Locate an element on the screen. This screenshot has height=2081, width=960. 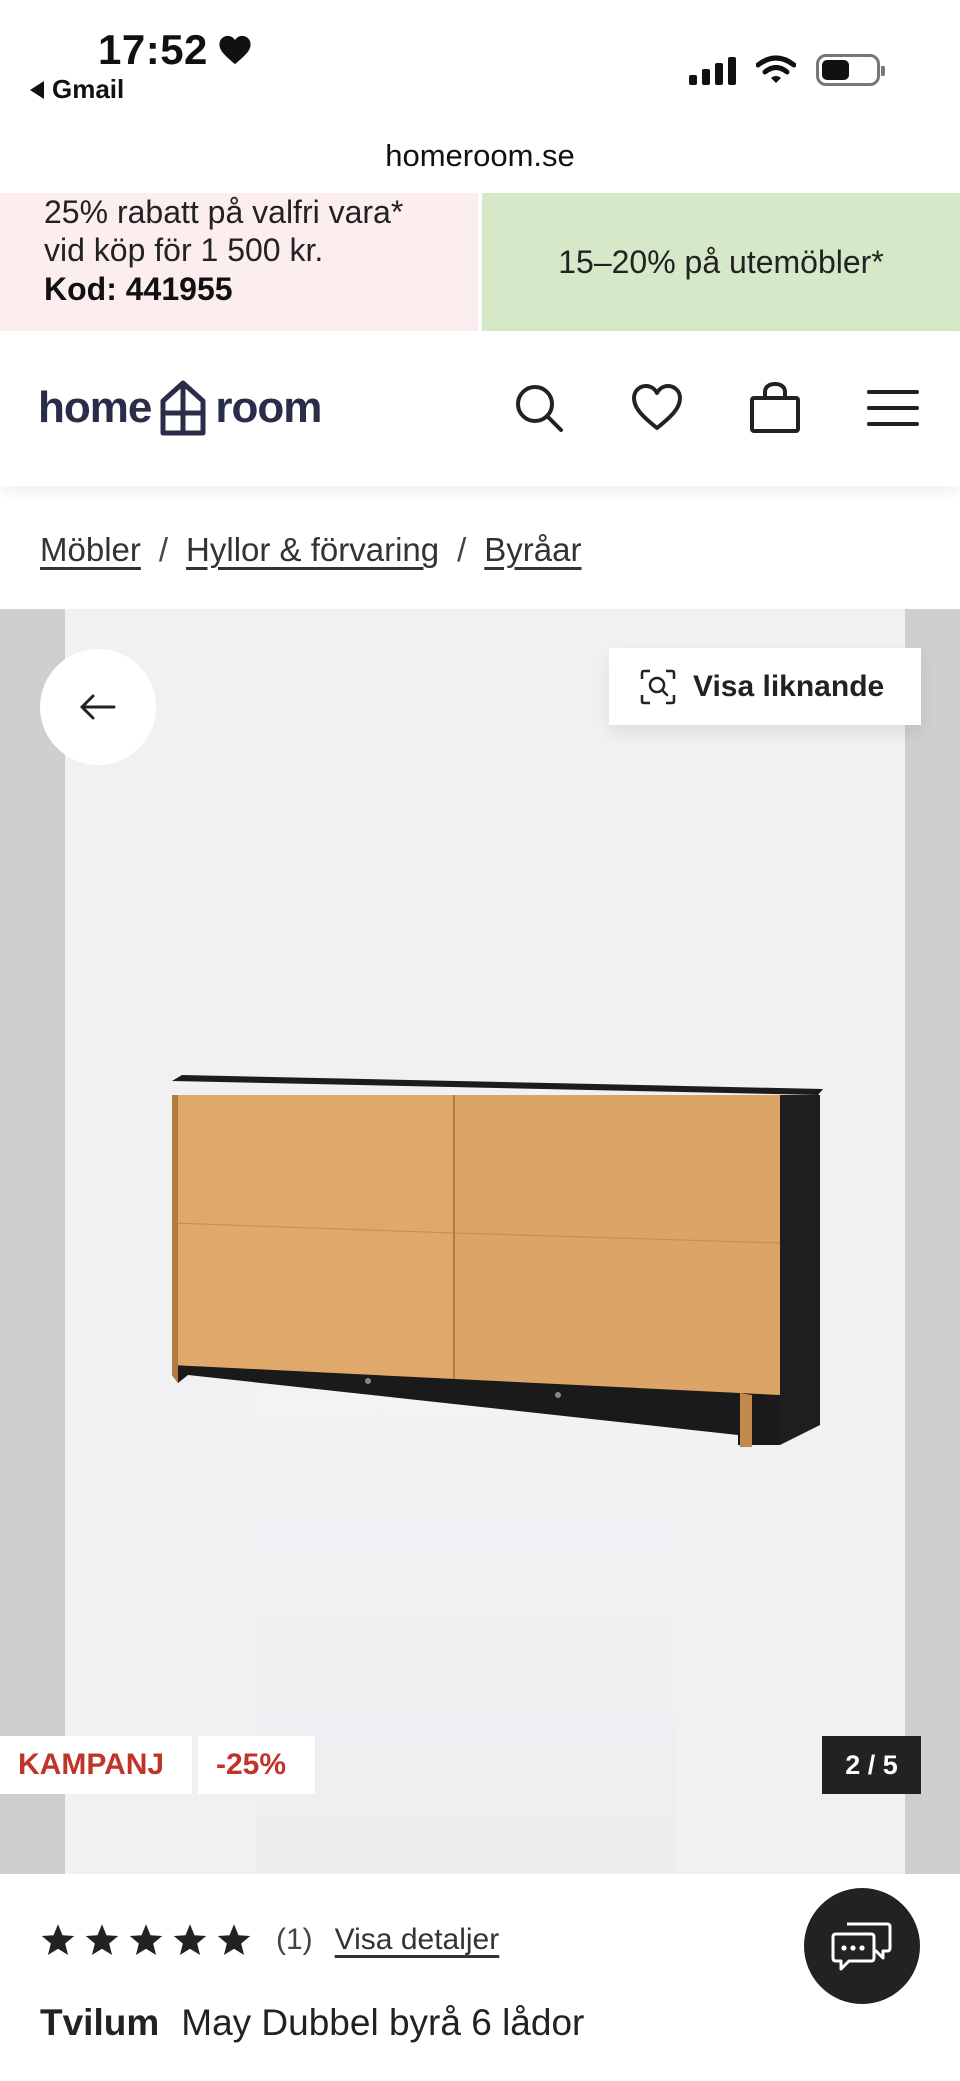
promo-line-1: 25% rabatt på valfri vara* is located at coordinates (224, 212).